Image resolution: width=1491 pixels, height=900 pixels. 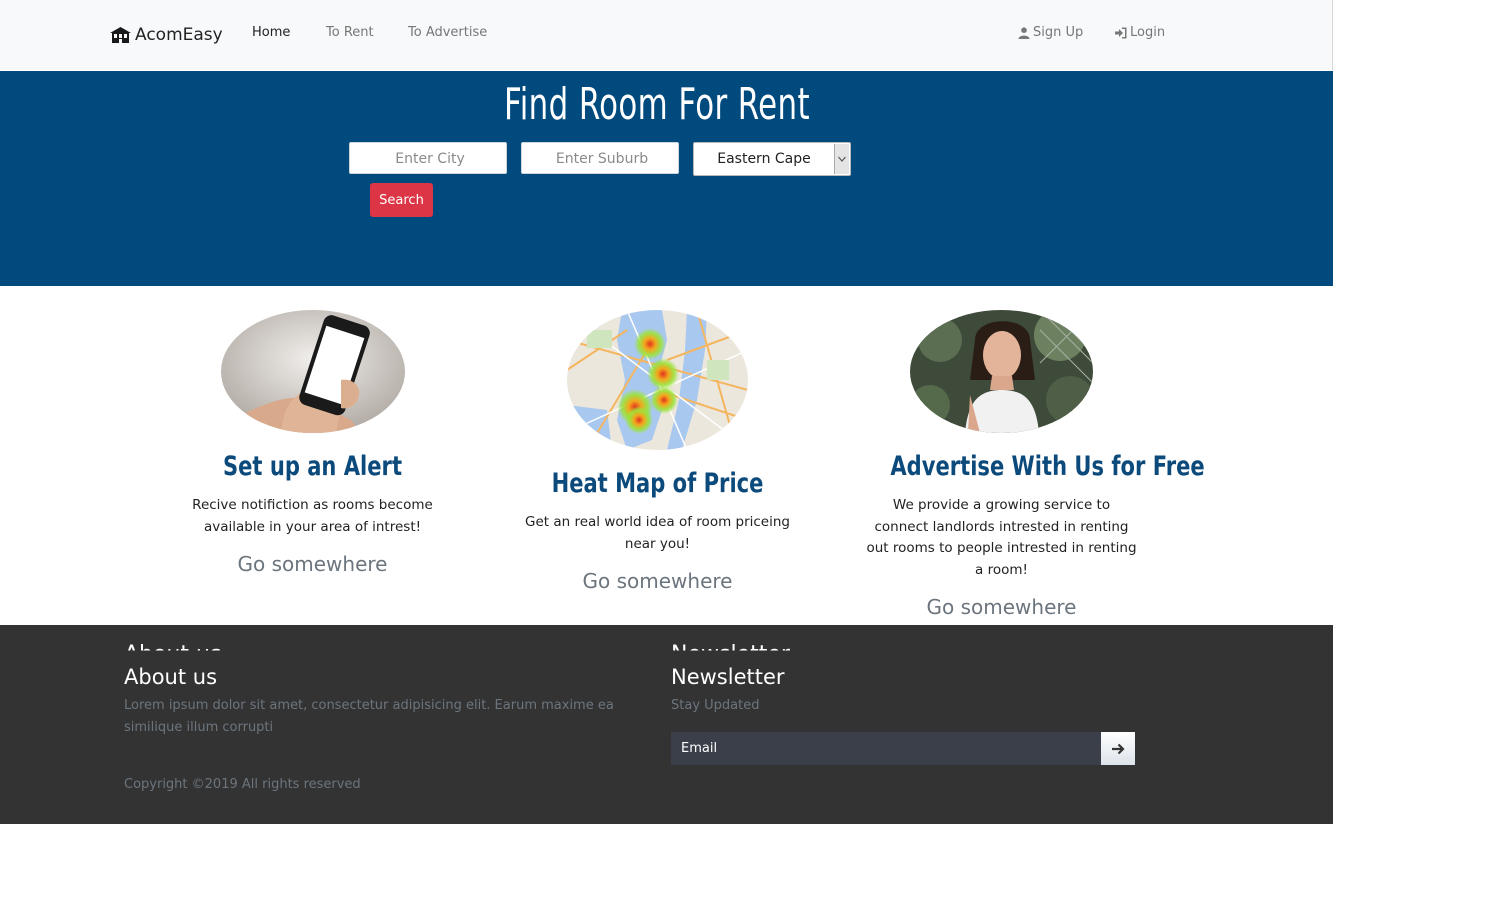 What do you see at coordinates (312, 466) in the screenshot?
I see `feature-title: Set up an Alert` at bounding box center [312, 466].